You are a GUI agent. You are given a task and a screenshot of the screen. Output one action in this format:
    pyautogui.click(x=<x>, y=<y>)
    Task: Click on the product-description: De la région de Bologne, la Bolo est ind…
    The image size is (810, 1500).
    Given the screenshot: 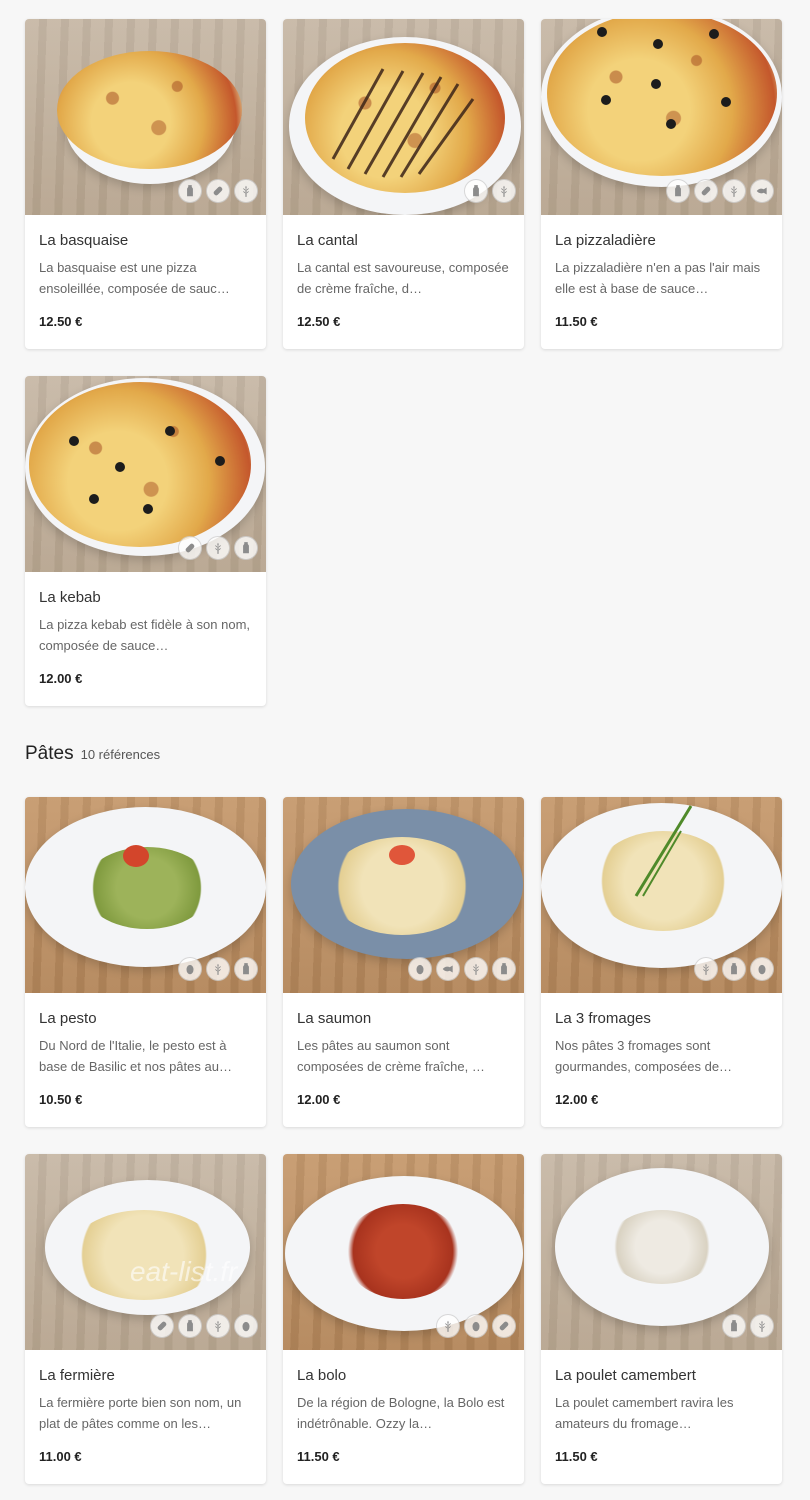 What is the action you would take?
    pyautogui.click(x=401, y=1413)
    